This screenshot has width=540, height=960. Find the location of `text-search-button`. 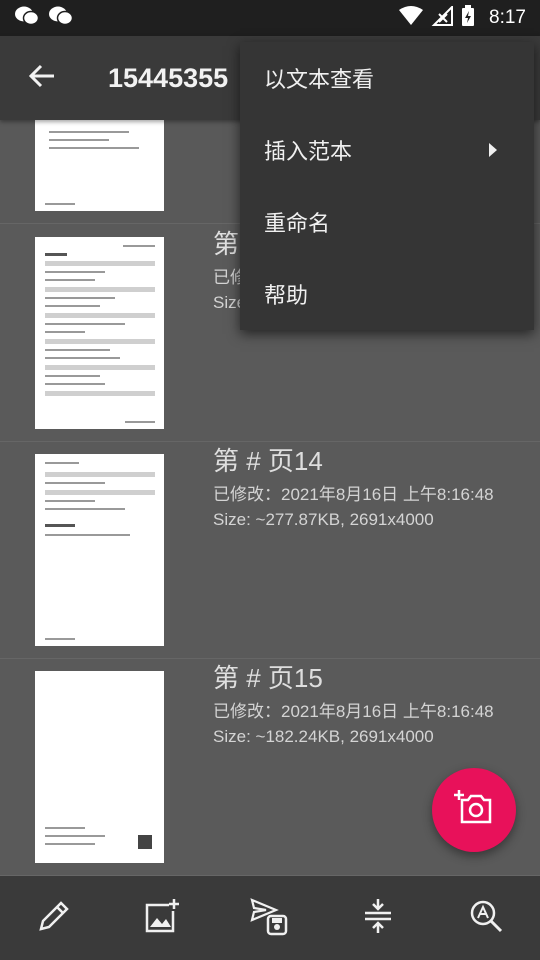

text-search-button is located at coordinates (486, 918).